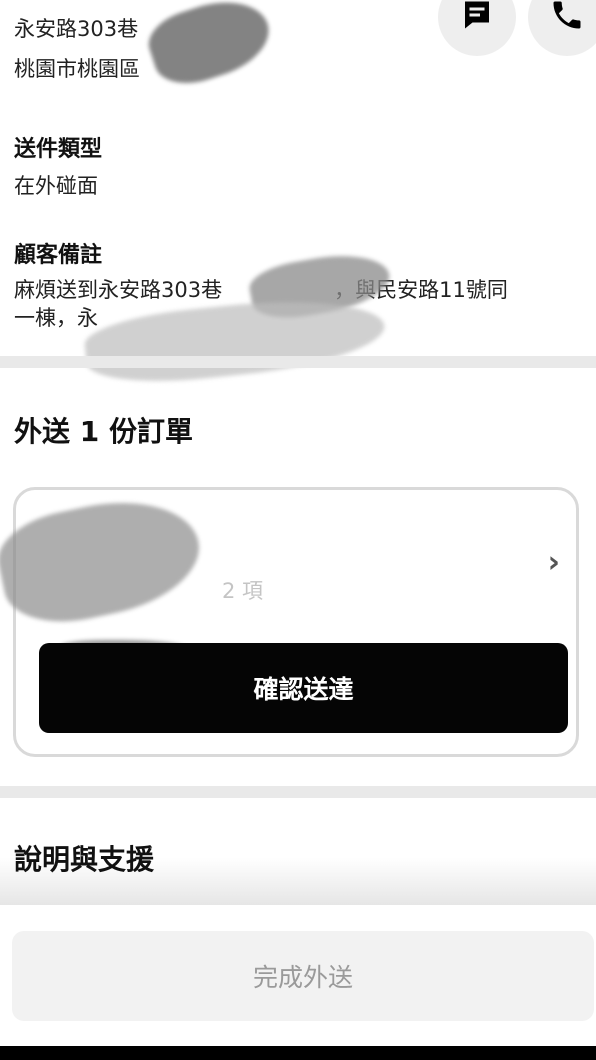 Image resolution: width=596 pixels, height=1060 pixels. I want to click on customer-note-line1-prefix: 麻煩送到永安路303巷, so click(118, 290).